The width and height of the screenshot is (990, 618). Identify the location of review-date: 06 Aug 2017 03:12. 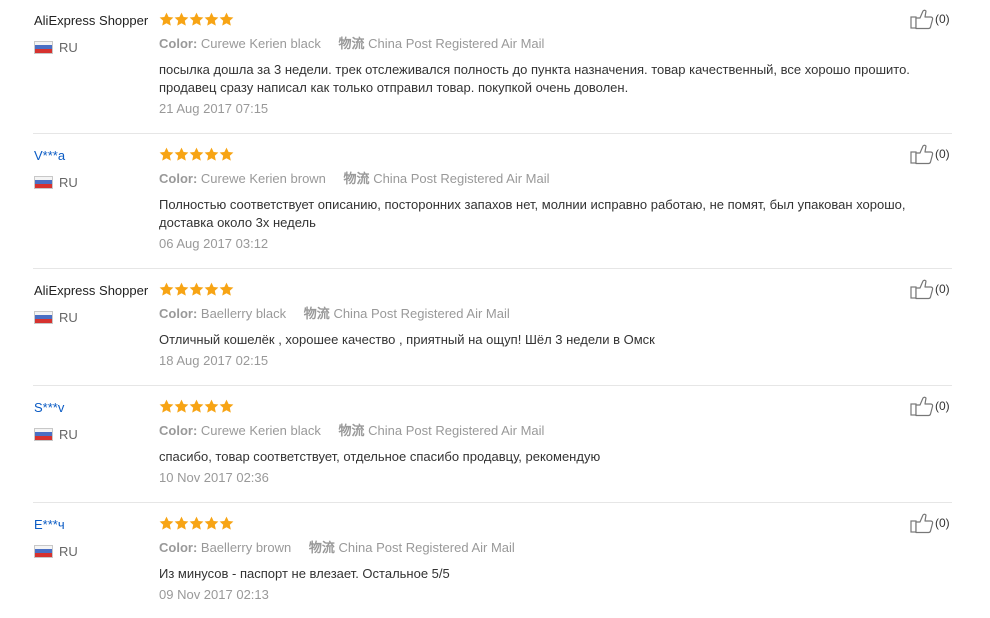
(214, 243).